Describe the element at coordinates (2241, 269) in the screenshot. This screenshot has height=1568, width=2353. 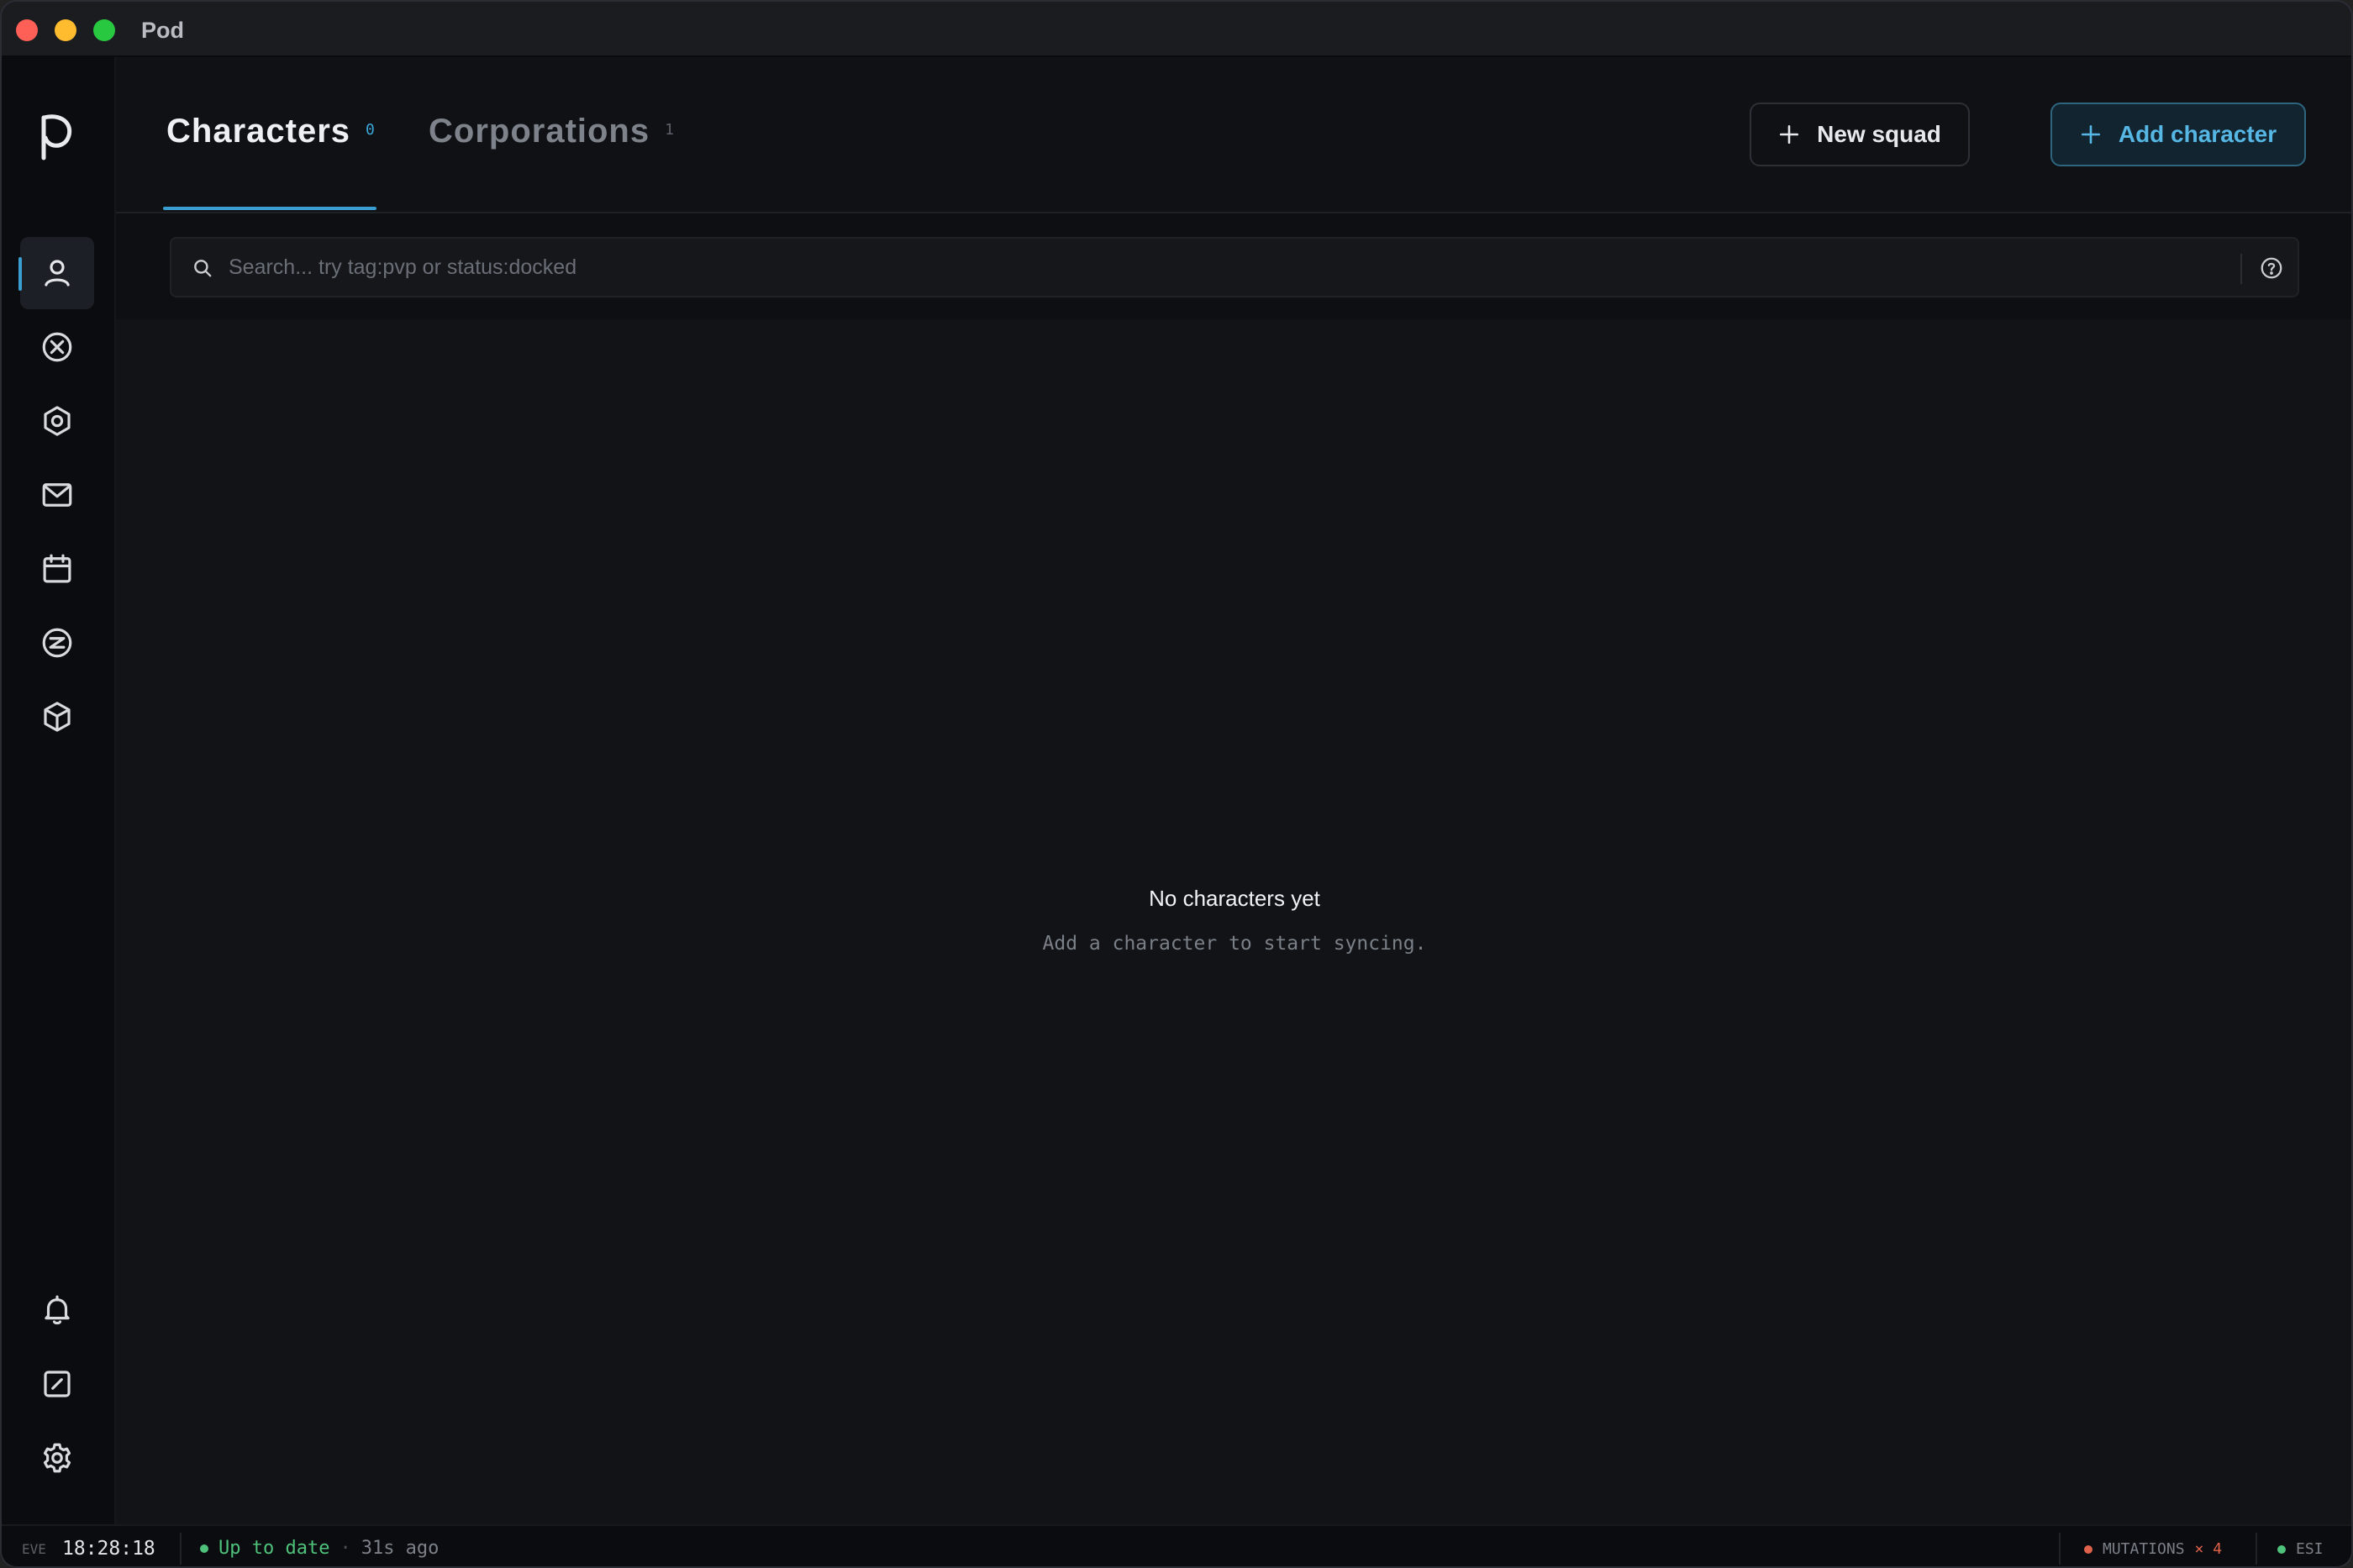
I see `search-divider` at that location.